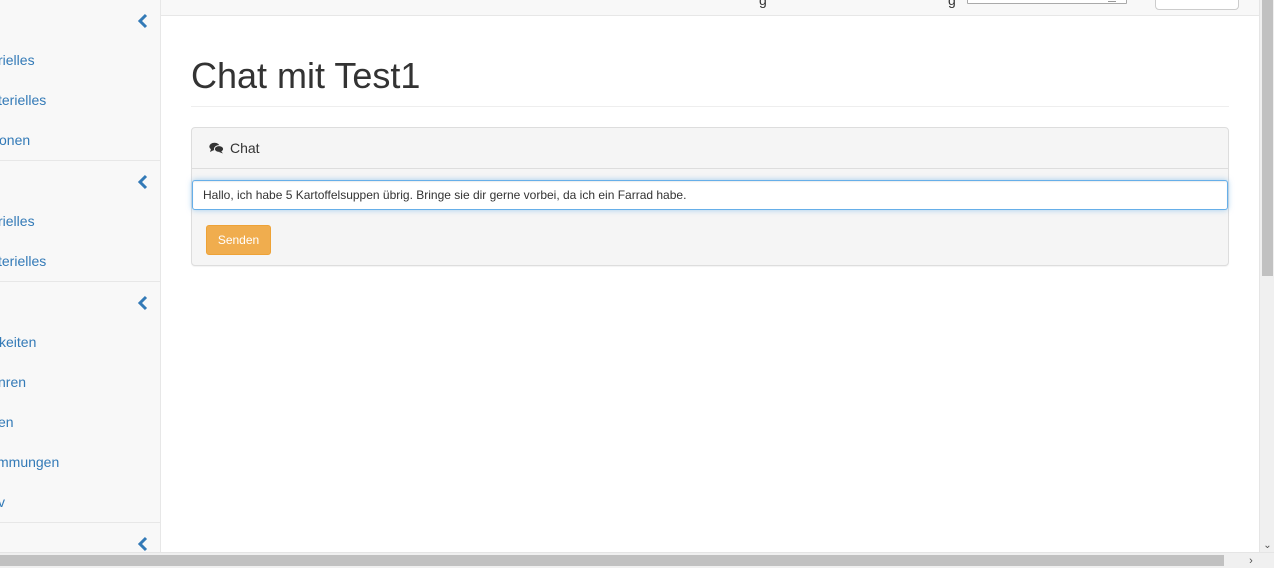 Image resolution: width=1274 pixels, height=568 pixels. What do you see at coordinates (710, 81) in the screenshot?
I see `page-title: Chat mit Test1` at bounding box center [710, 81].